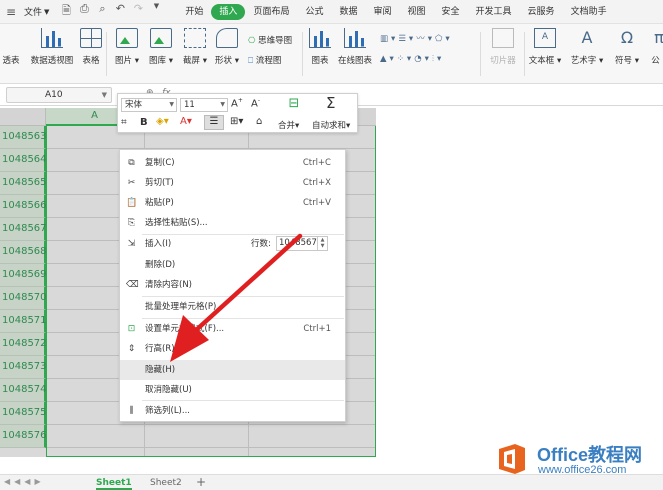 Image resolution: width=663 pixels, height=490 pixels. What do you see at coordinates (288, 125) in the screenshot?
I see `merge-button: 合并▾` at bounding box center [288, 125].